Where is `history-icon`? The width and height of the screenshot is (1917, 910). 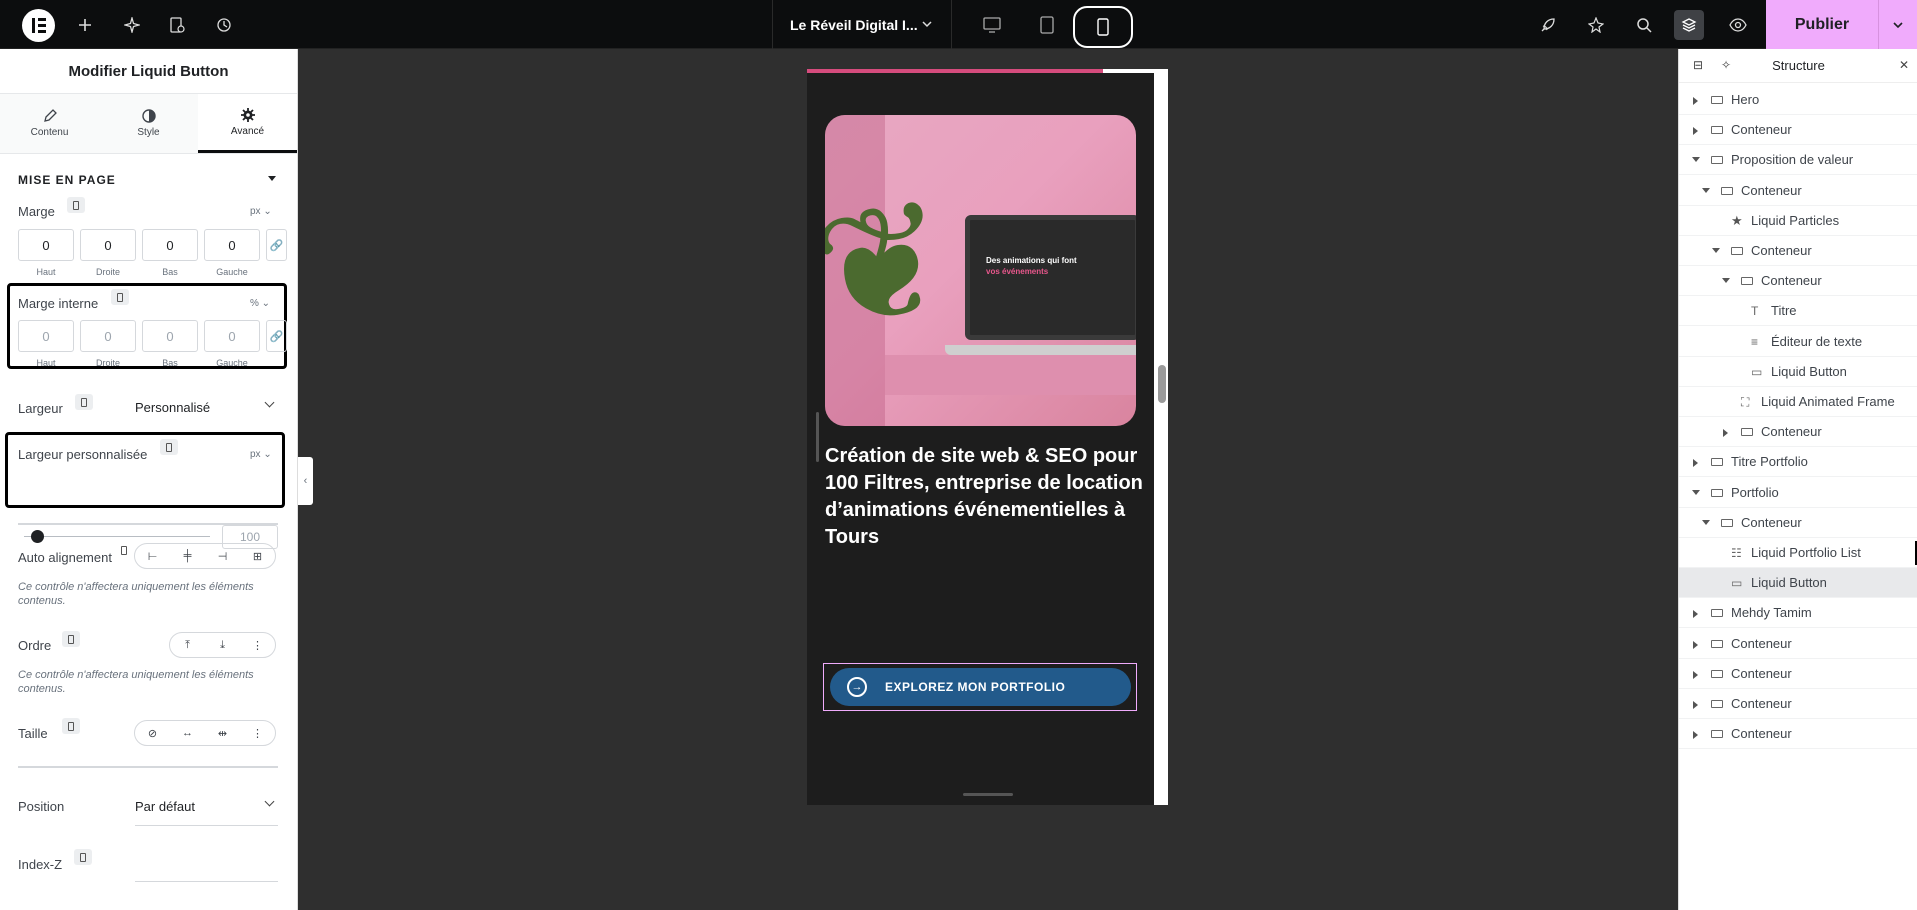 history-icon is located at coordinates (224, 25).